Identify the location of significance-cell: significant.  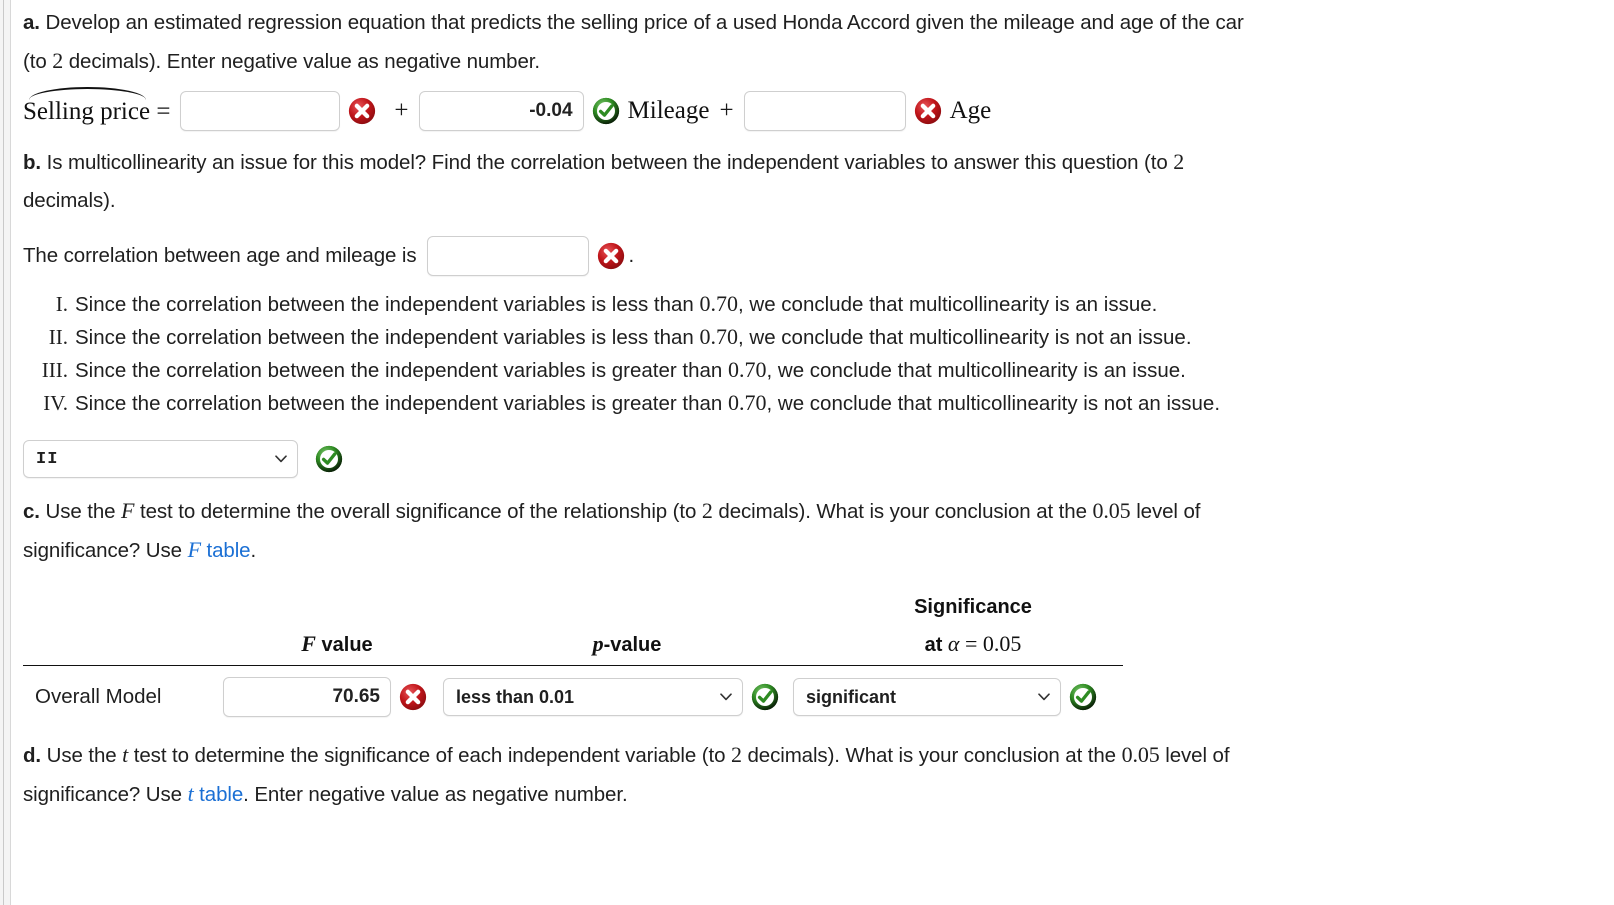
(949, 697).